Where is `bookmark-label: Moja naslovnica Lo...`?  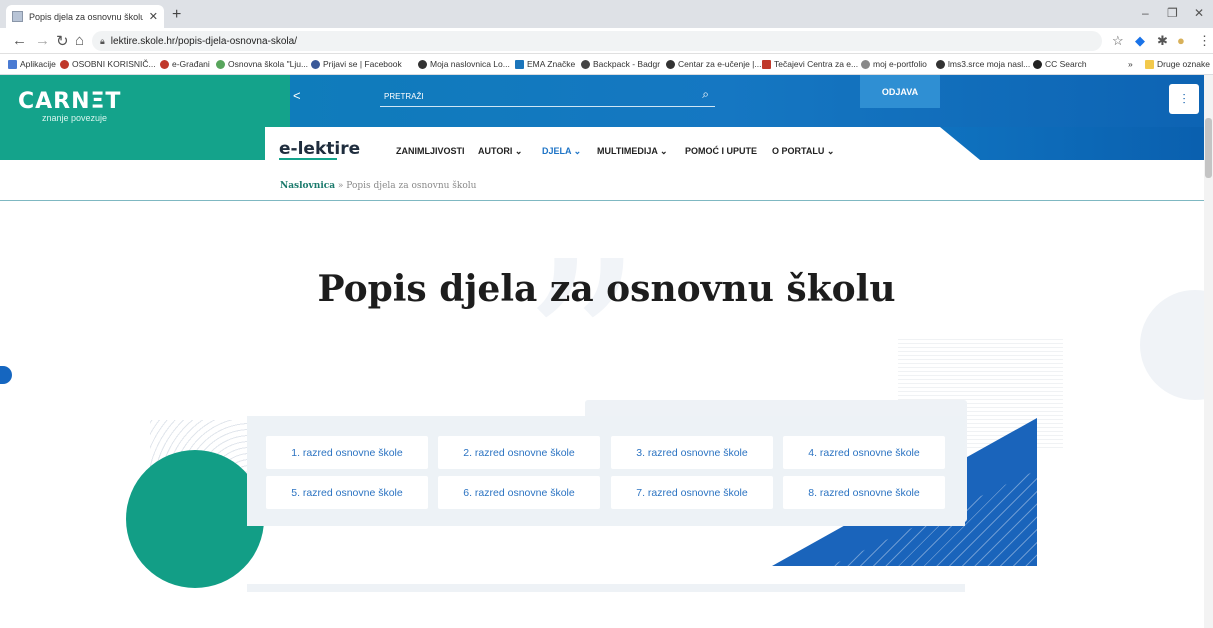
bookmark-label: Moja naslovnica Lo... is located at coordinates (470, 64).